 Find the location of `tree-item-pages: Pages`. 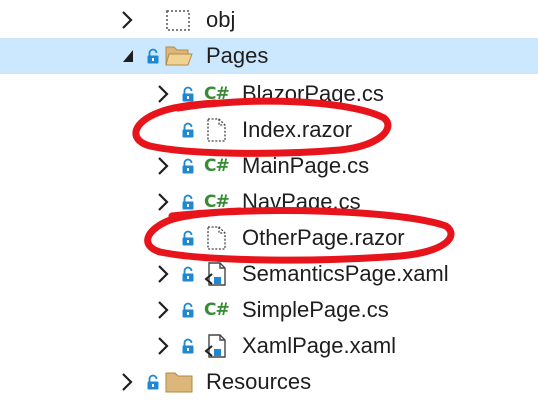

tree-item-pages: Pages is located at coordinates (269, 56).